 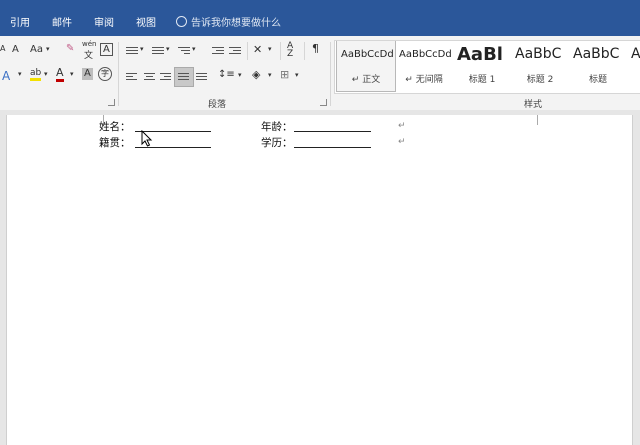 What do you see at coordinates (540, 80) in the screenshot?
I see `style-name: 标题 2` at bounding box center [540, 80].